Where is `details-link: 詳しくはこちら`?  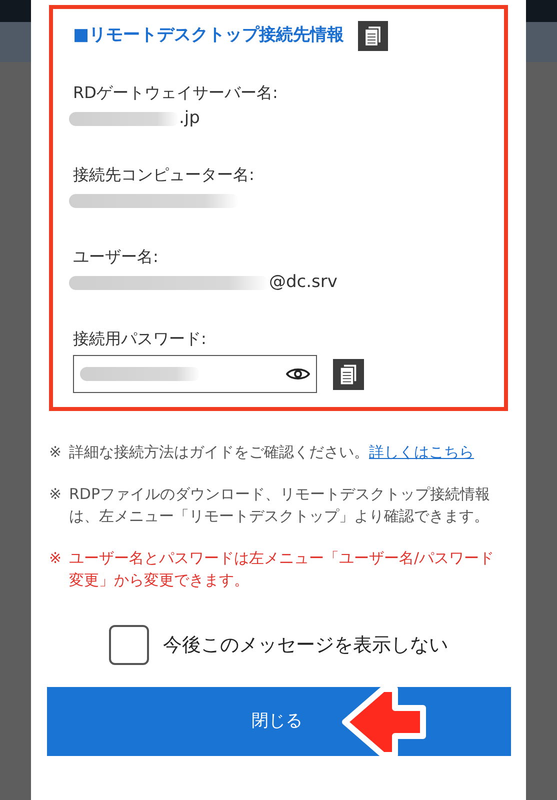
details-link: 詳しくはこちら is located at coordinates (421, 452).